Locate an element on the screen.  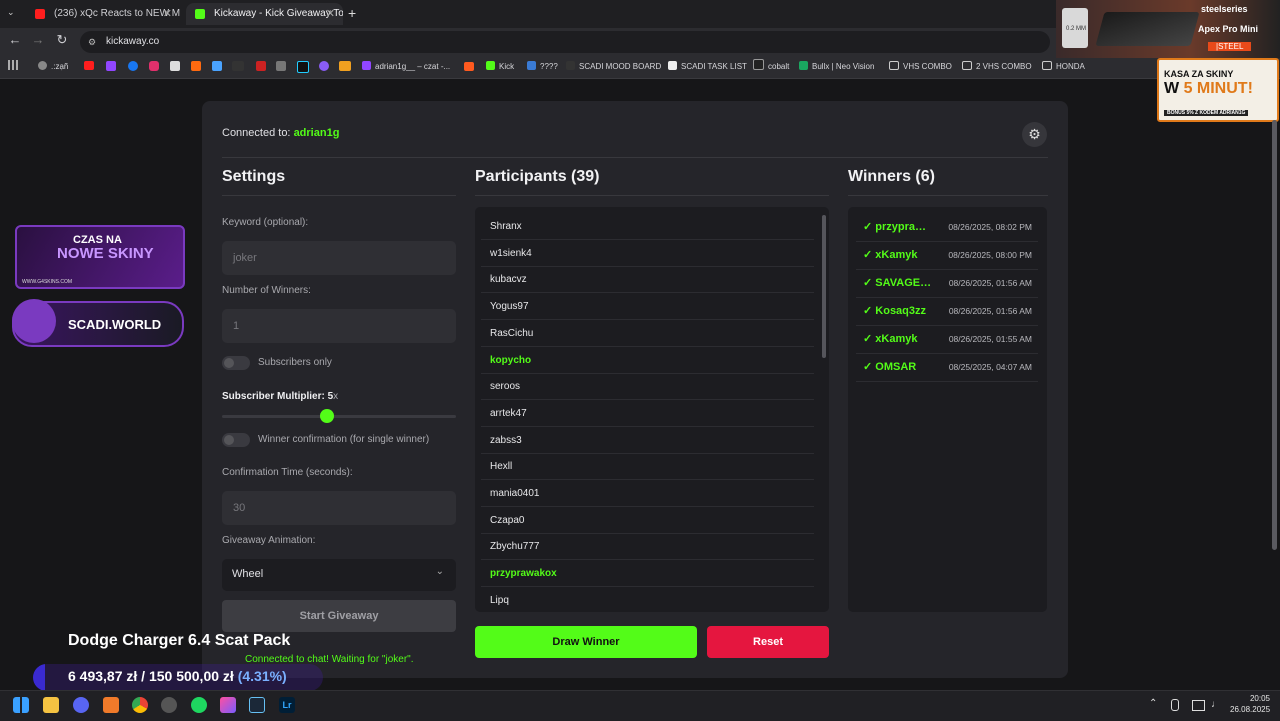
apps-grid-icon is located at coordinates (13, 65).